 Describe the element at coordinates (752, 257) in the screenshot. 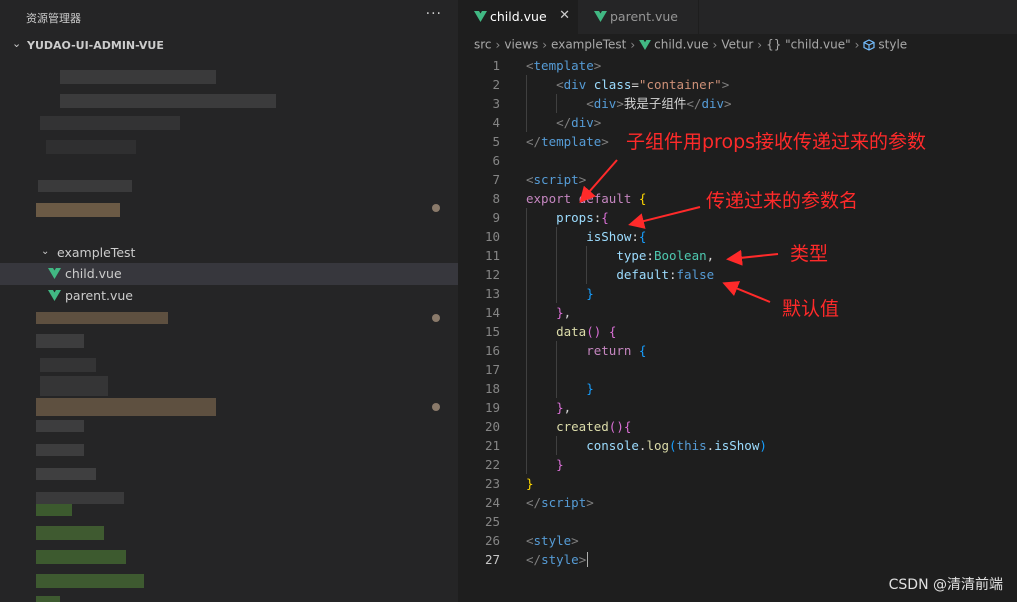

I see `arrow-type` at that location.